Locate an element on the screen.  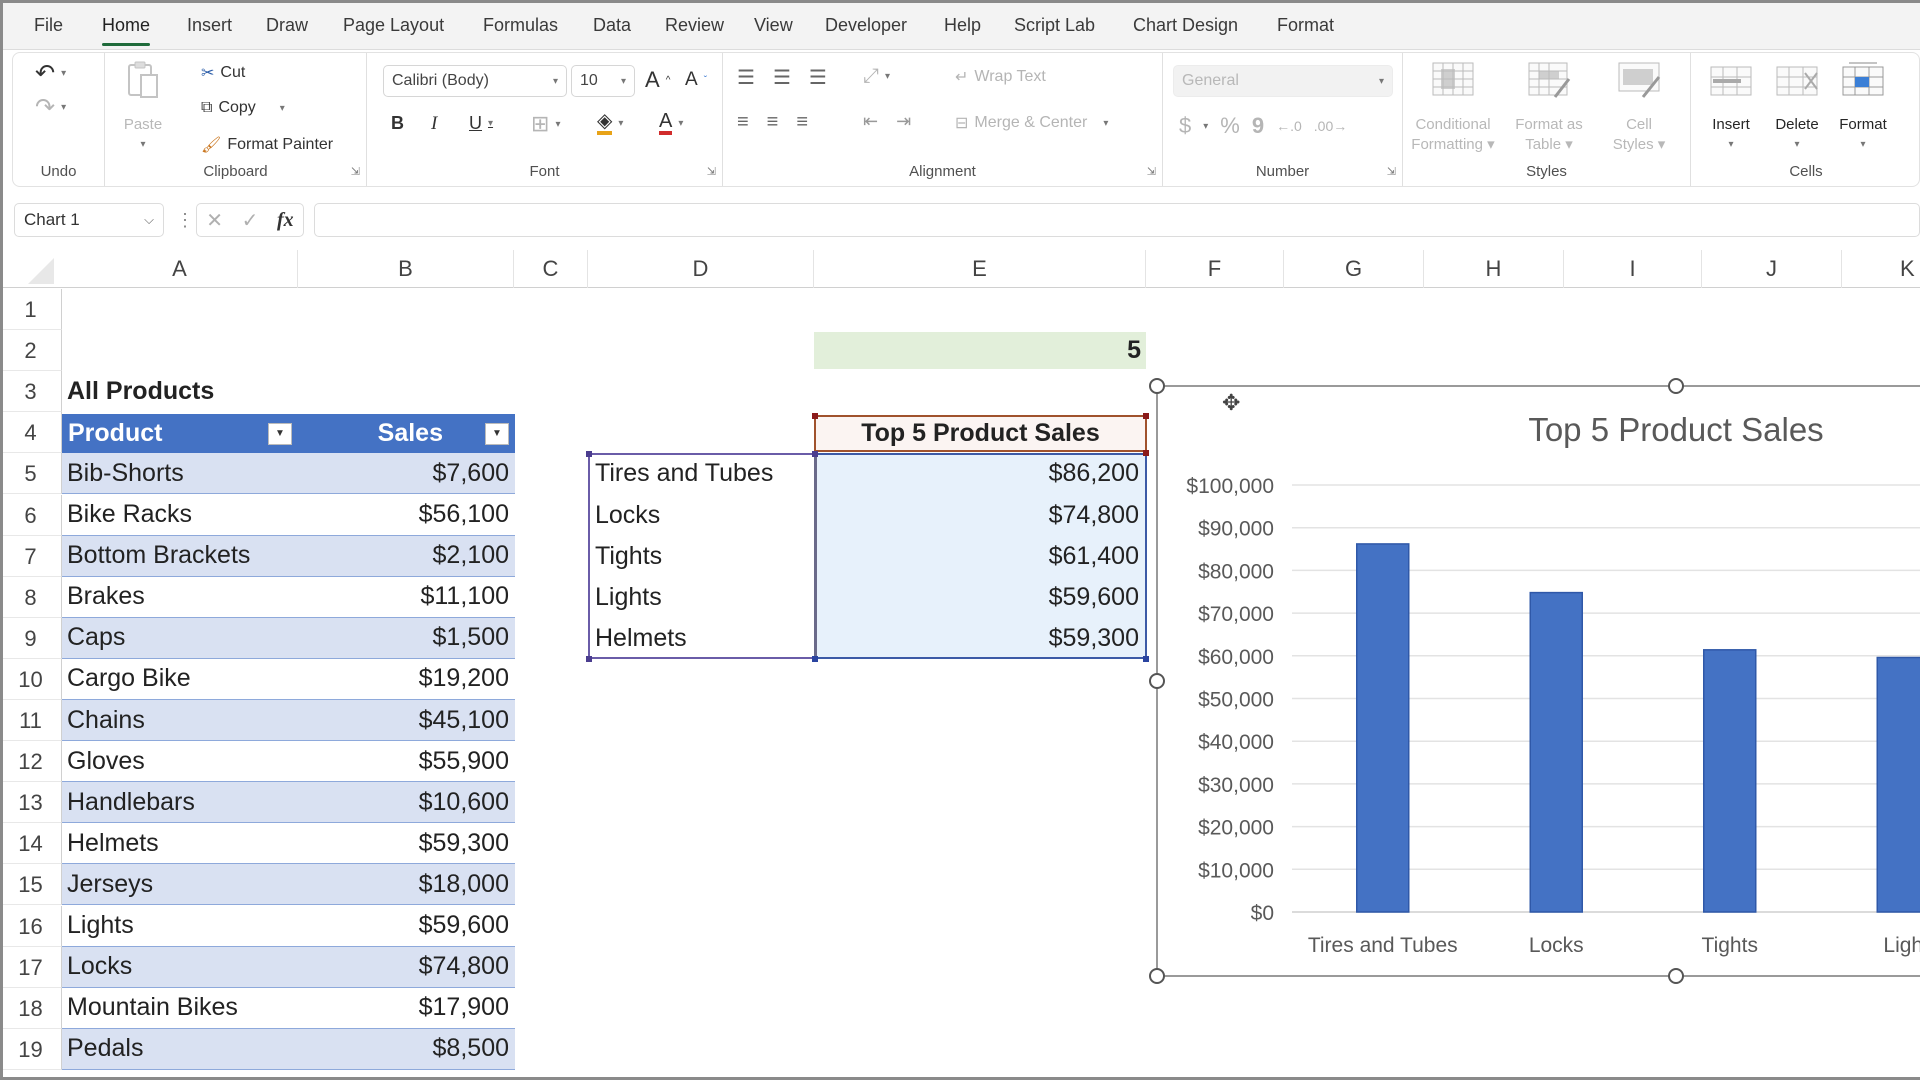
bar-tights is located at coordinates (1730, 781).